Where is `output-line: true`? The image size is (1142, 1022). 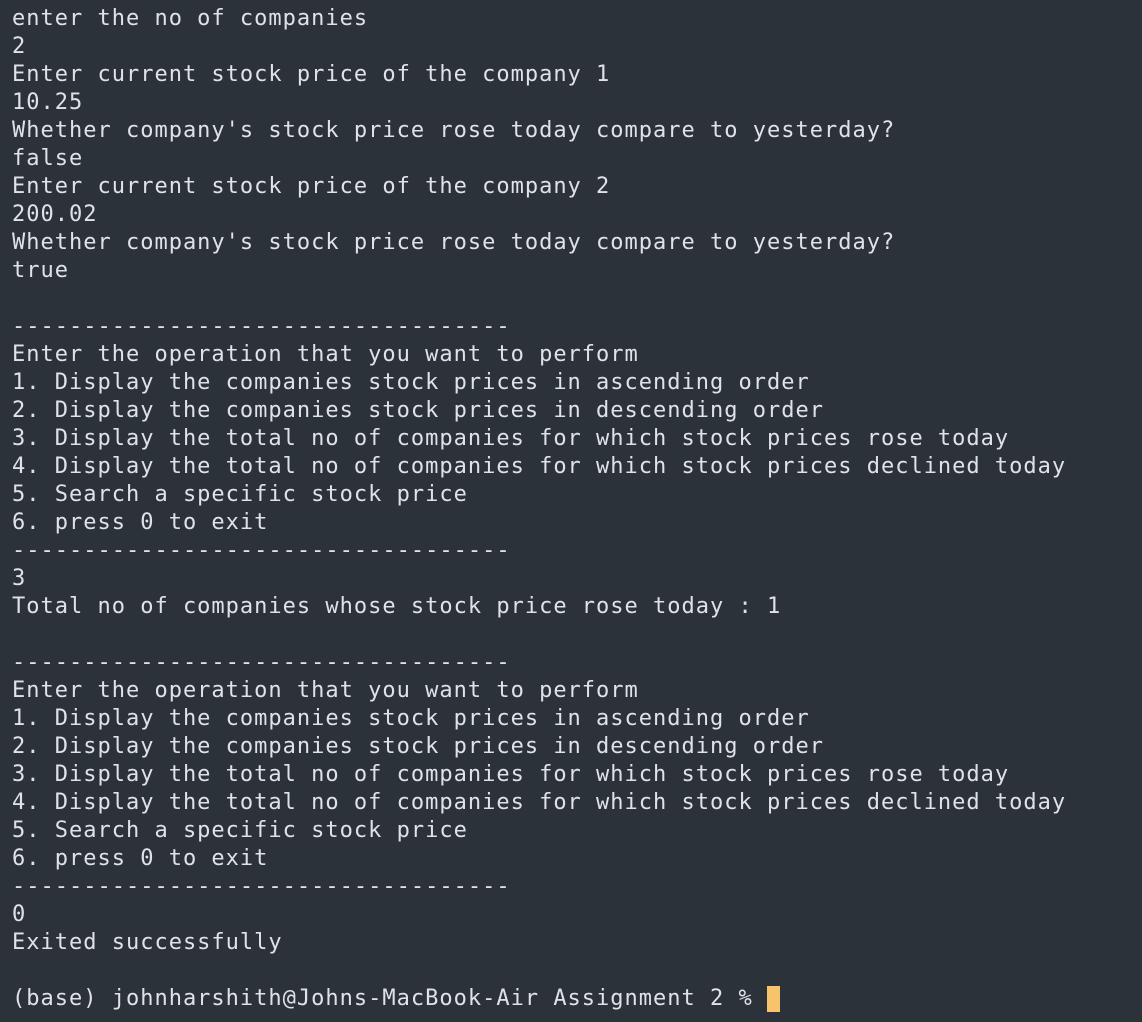 output-line: true is located at coordinates (40, 270).